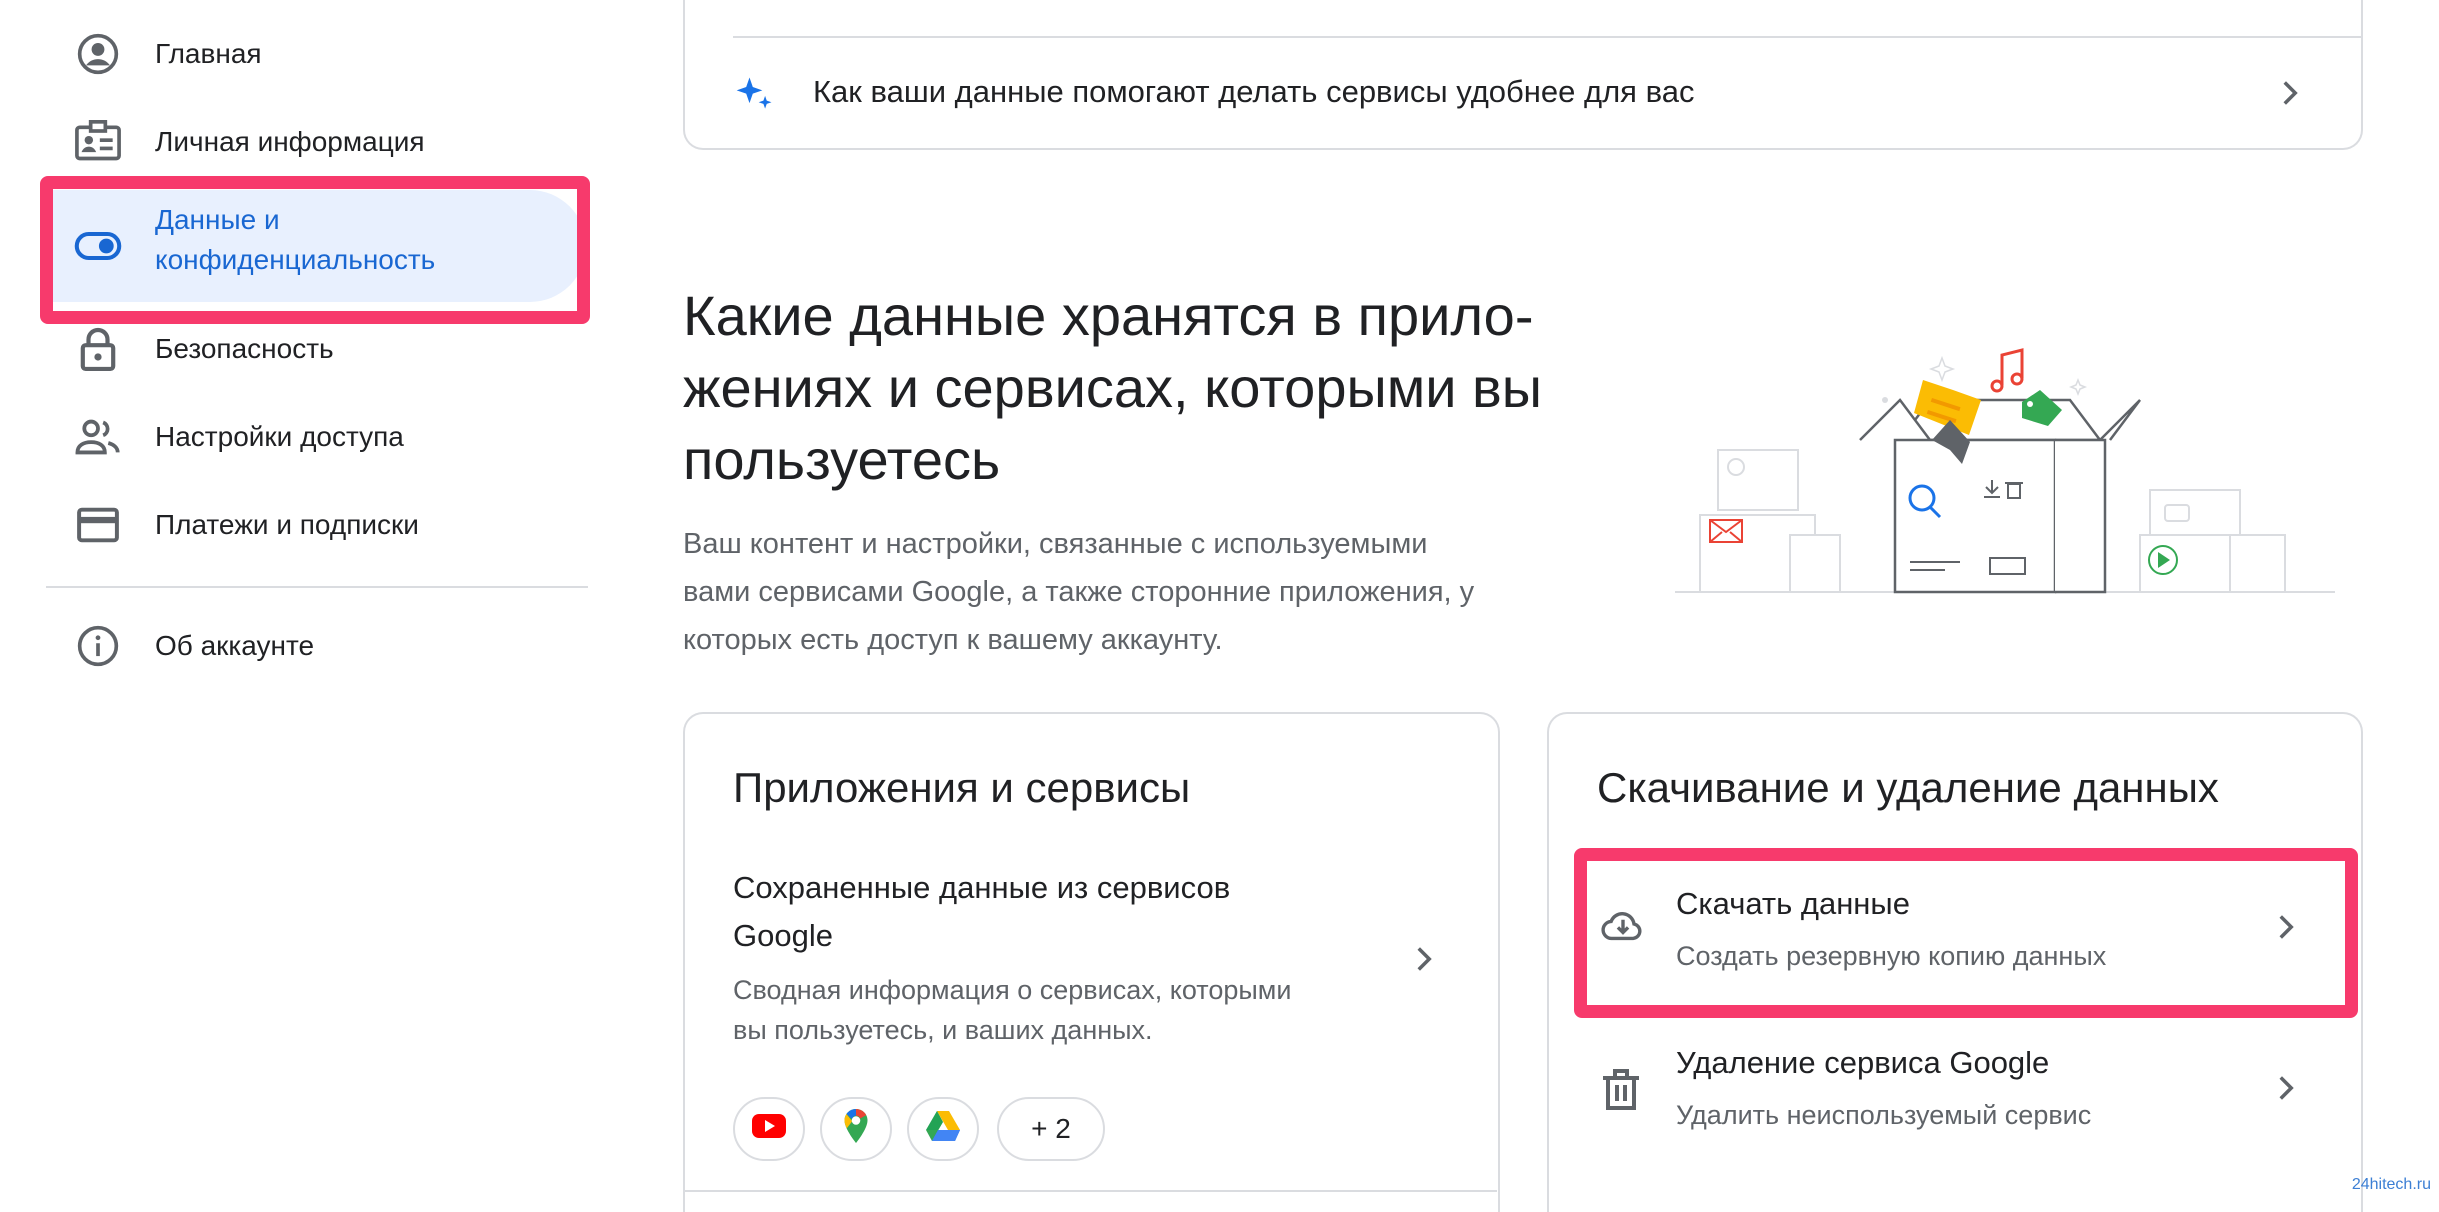 This screenshot has width=2439, height=1212. What do you see at coordinates (962, 787) in the screenshot?
I see `apps-card-title: Приложения и сервисы` at bounding box center [962, 787].